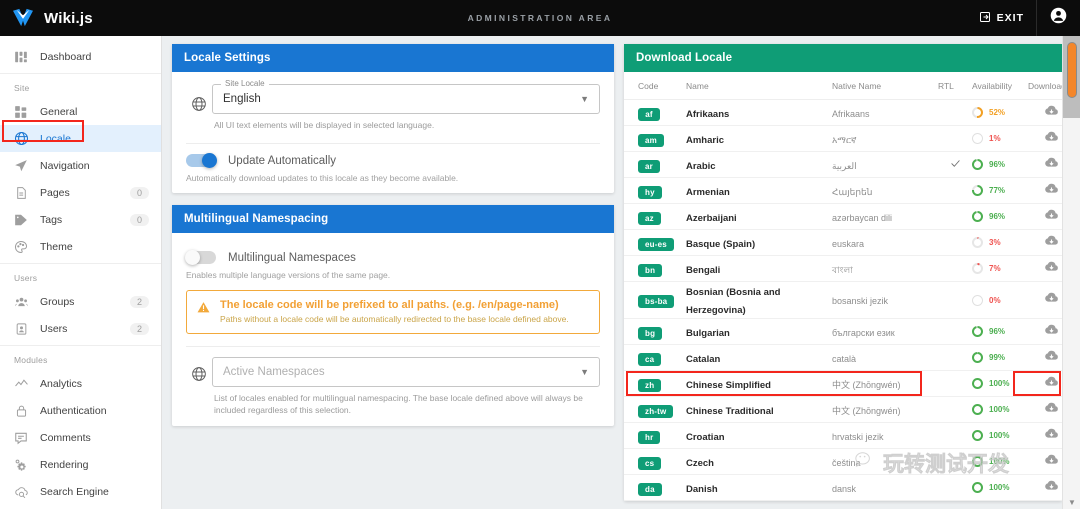 The width and height of the screenshot is (1080, 509). I want to click on table-row: ar Arabic العربية 96%, so click(849, 164).